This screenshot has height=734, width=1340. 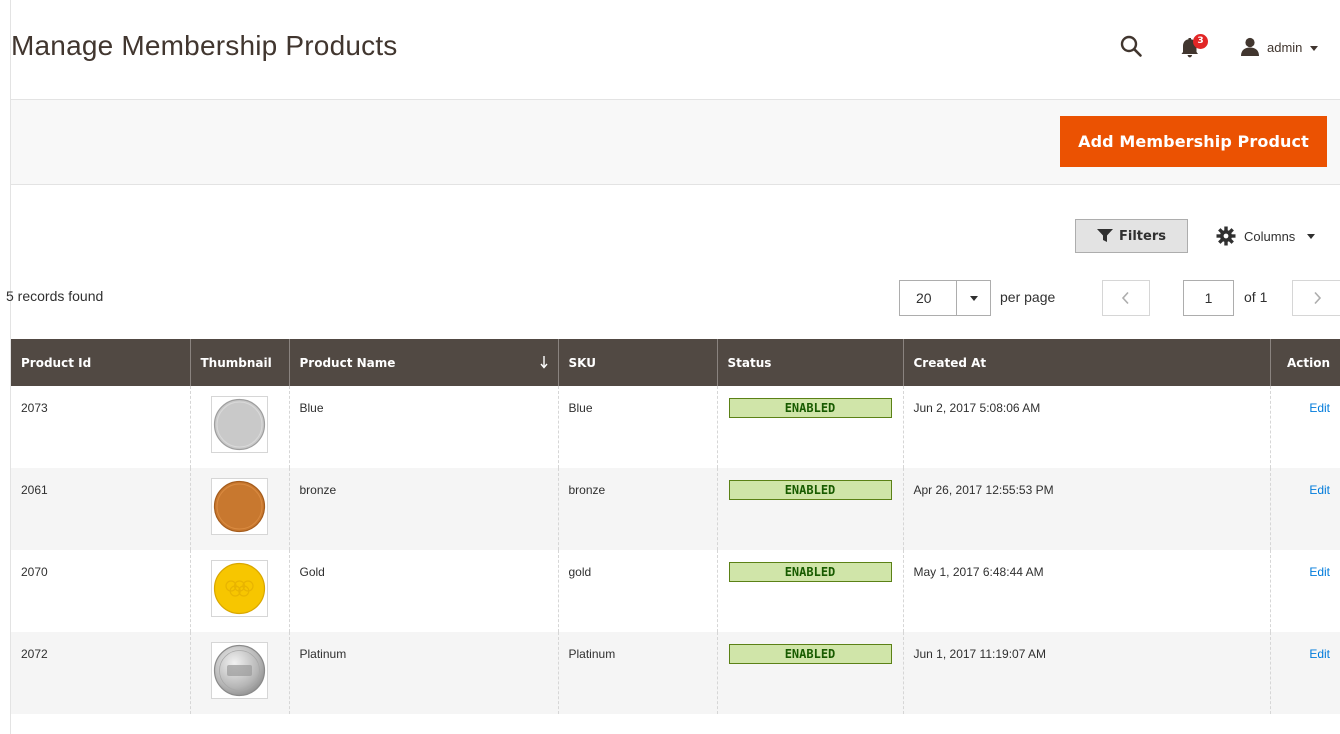 What do you see at coordinates (424, 427) in the screenshot?
I see `product-name-cell: Blue` at bounding box center [424, 427].